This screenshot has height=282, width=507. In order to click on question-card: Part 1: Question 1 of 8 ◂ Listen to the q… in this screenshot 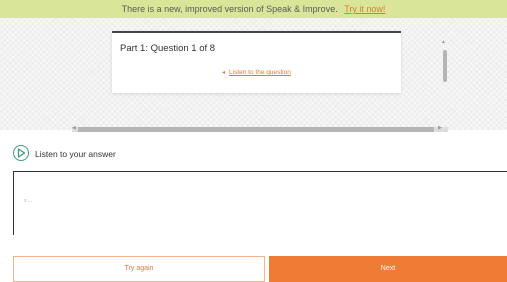, I will do `click(256, 62)`.